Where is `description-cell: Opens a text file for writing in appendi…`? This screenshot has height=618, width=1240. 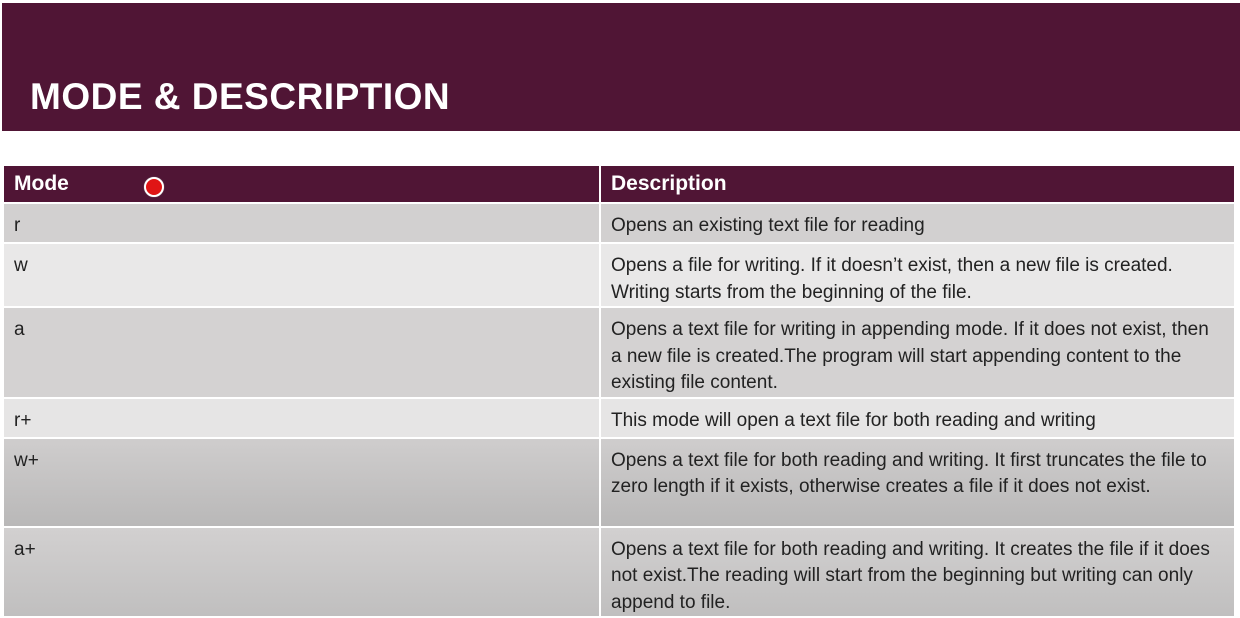 description-cell: Opens a text file for writing in appendi… is located at coordinates (917, 352).